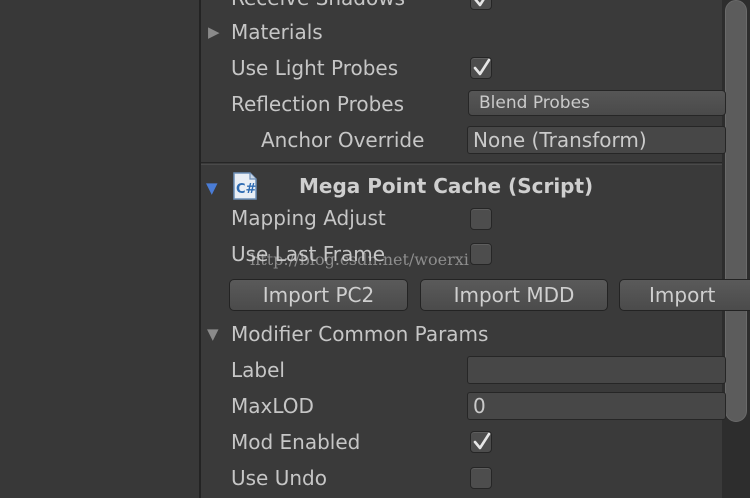  What do you see at coordinates (684, 295) in the screenshot?
I see `import-button: Import` at bounding box center [684, 295].